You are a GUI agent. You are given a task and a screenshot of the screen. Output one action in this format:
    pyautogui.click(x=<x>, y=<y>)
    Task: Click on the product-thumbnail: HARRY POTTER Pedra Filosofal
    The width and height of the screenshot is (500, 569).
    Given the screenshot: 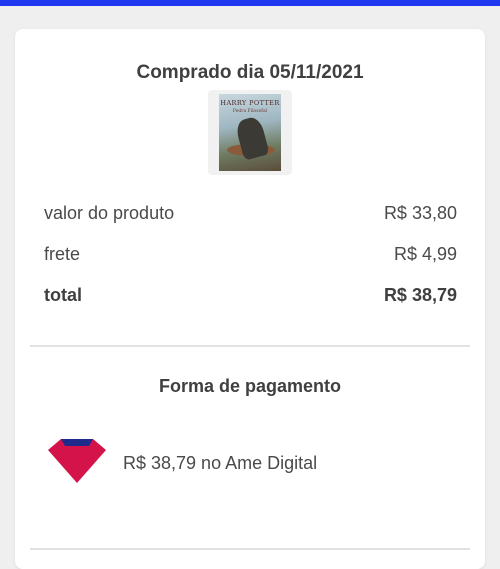 What is the action you would take?
    pyautogui.click(x=250, y=132)
    